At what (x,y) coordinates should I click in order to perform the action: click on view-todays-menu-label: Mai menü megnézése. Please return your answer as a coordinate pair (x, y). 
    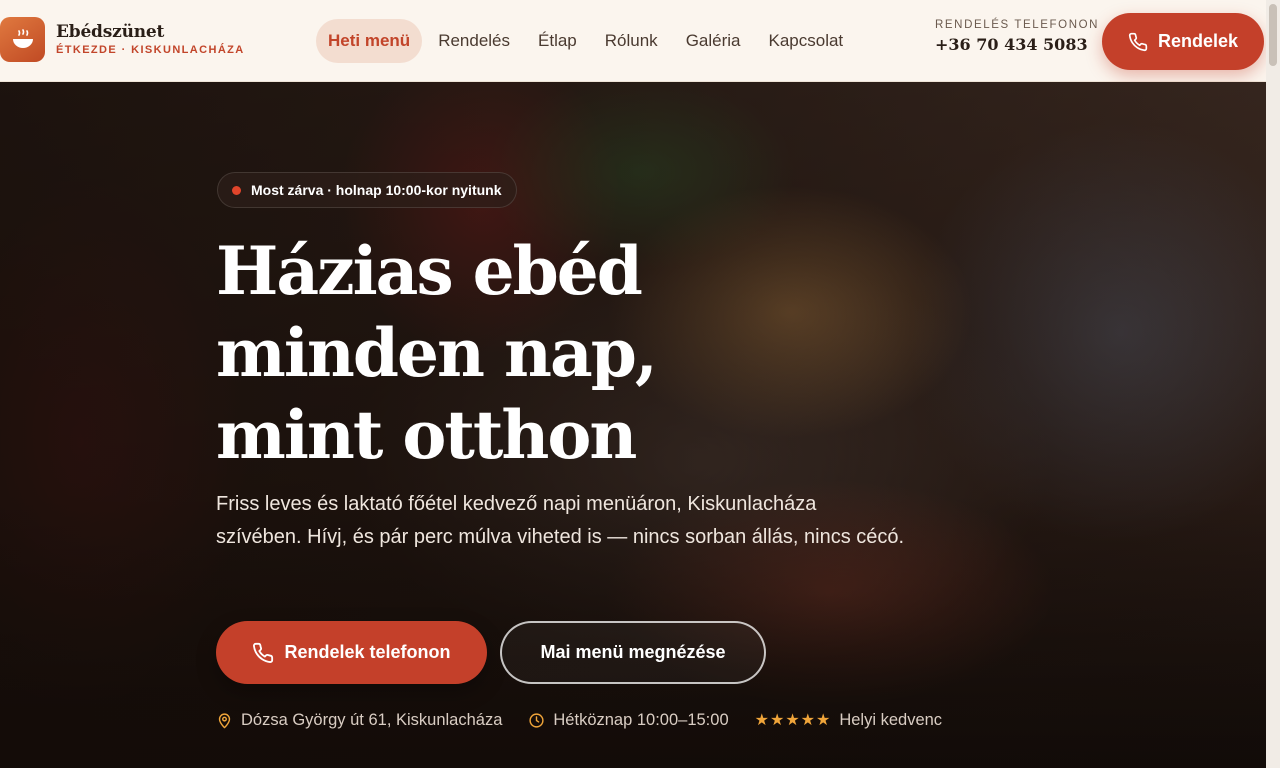
    Looking at the image, I should click on (633, 652).